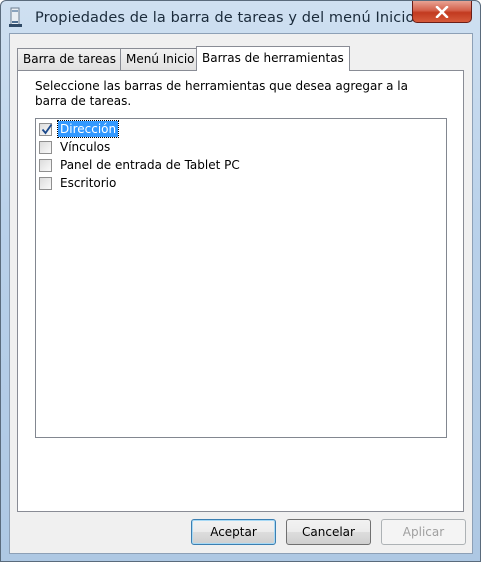  I want to click on list-item-vinculos: Vínculos, so click(75, 147).